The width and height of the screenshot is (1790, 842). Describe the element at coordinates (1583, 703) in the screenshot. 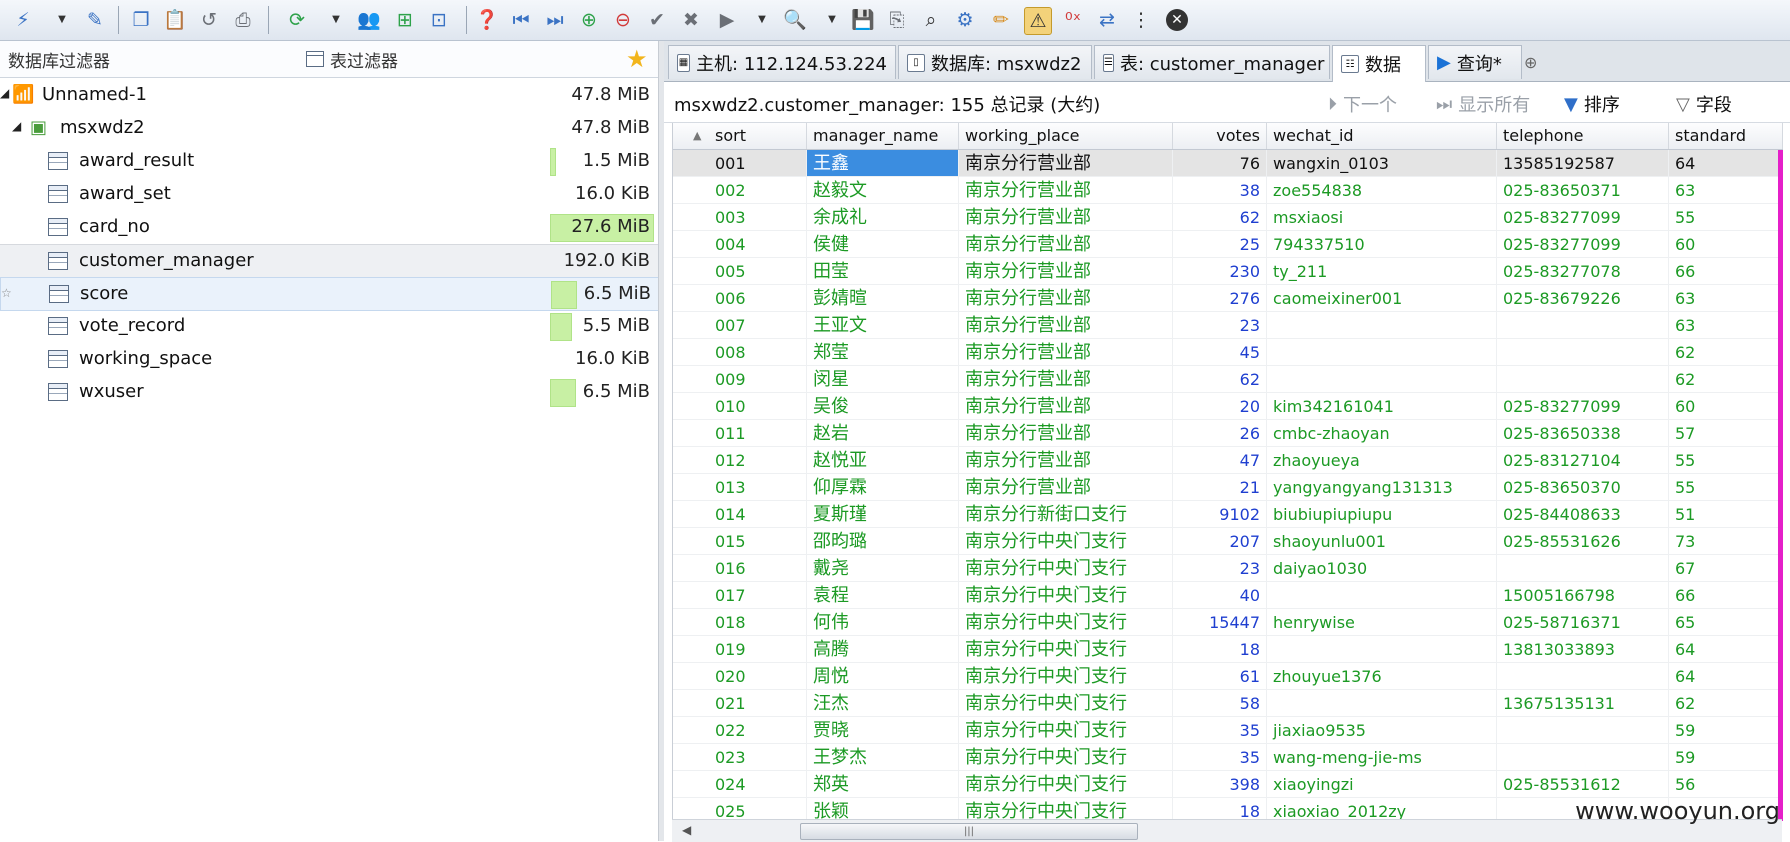

I see `cell-telephone: 13675135131` at that location.